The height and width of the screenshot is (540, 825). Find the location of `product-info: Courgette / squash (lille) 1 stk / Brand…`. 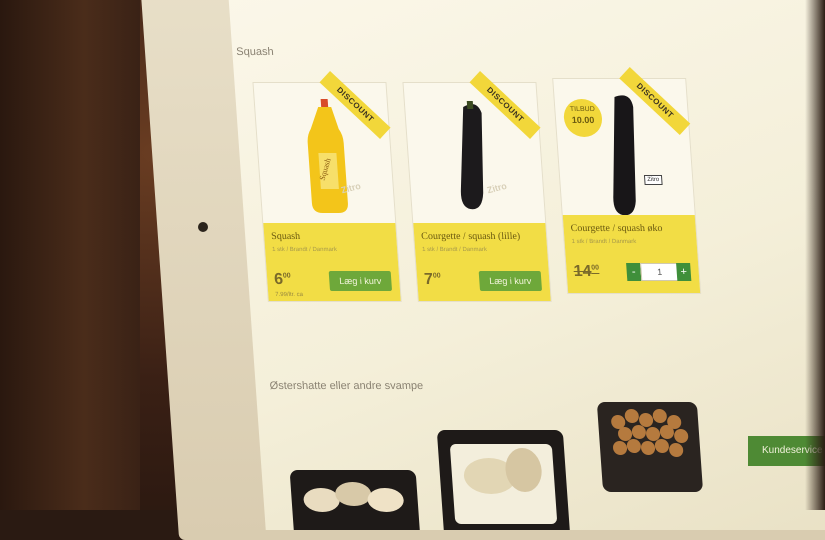

product-info: Courgette / squash (lille) 1 stk / Brand… is located at coordinates (482, 262).